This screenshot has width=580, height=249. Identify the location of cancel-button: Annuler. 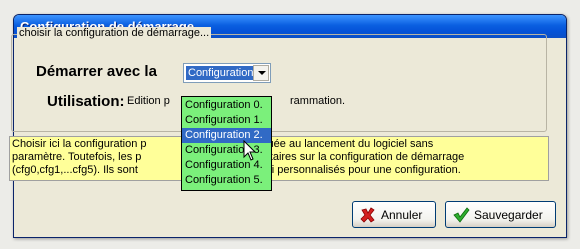
(394, 214).